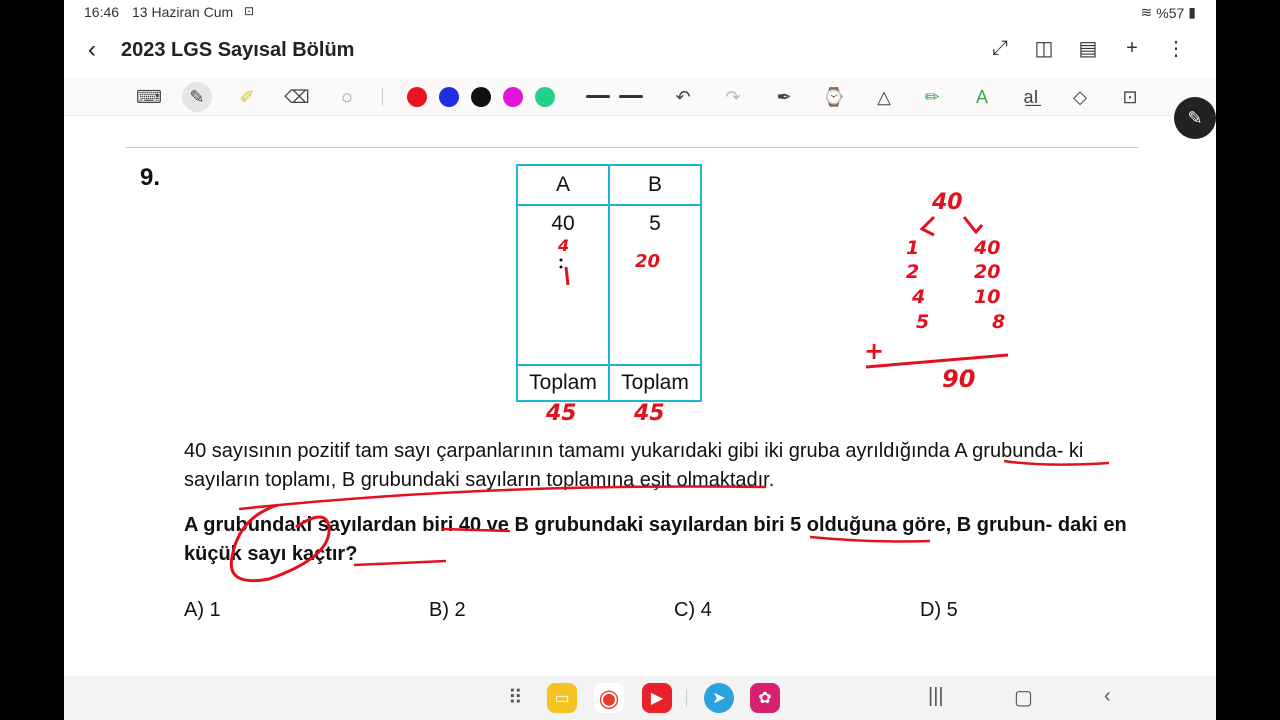  What do you see at coordinates (183, 12) in the screenshot?
I see `status-date: 13 Haziran Cum` at bounding box center [183, 12].